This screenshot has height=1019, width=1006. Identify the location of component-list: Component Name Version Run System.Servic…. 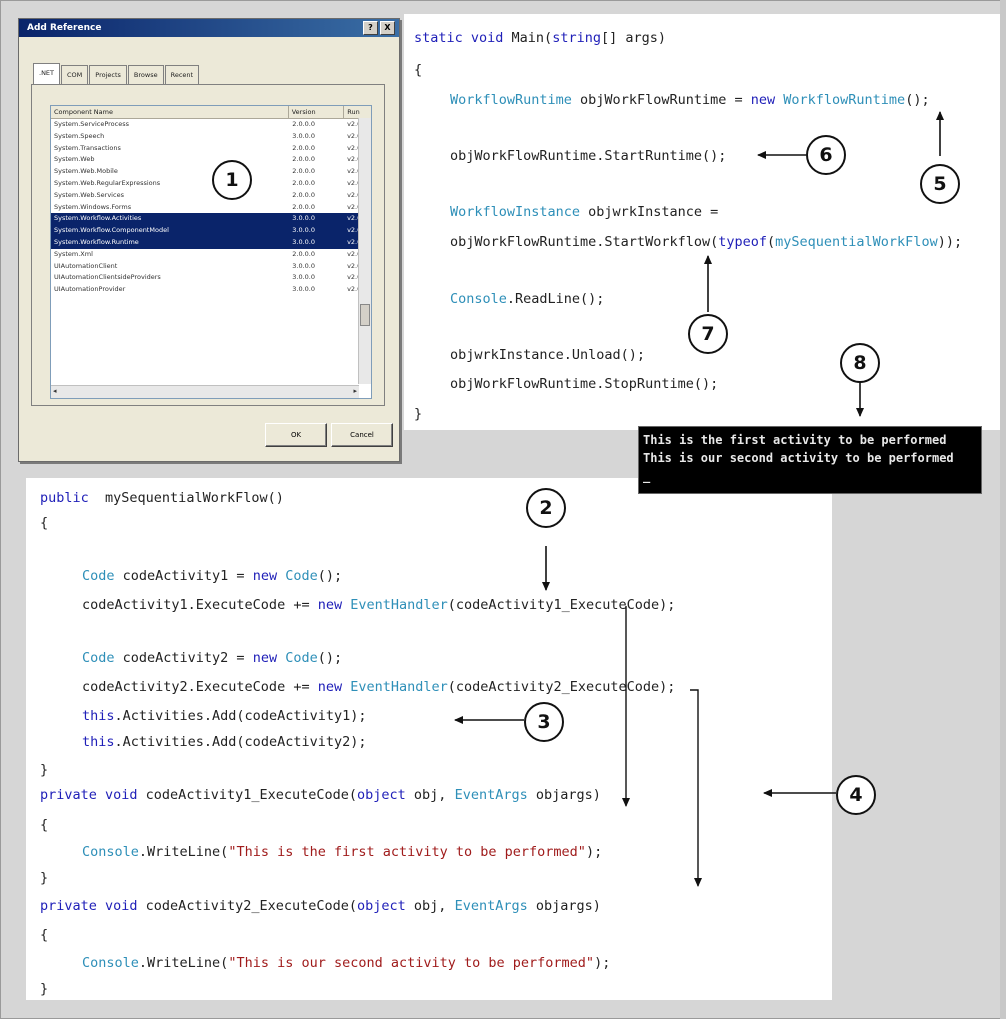
(211, 252).